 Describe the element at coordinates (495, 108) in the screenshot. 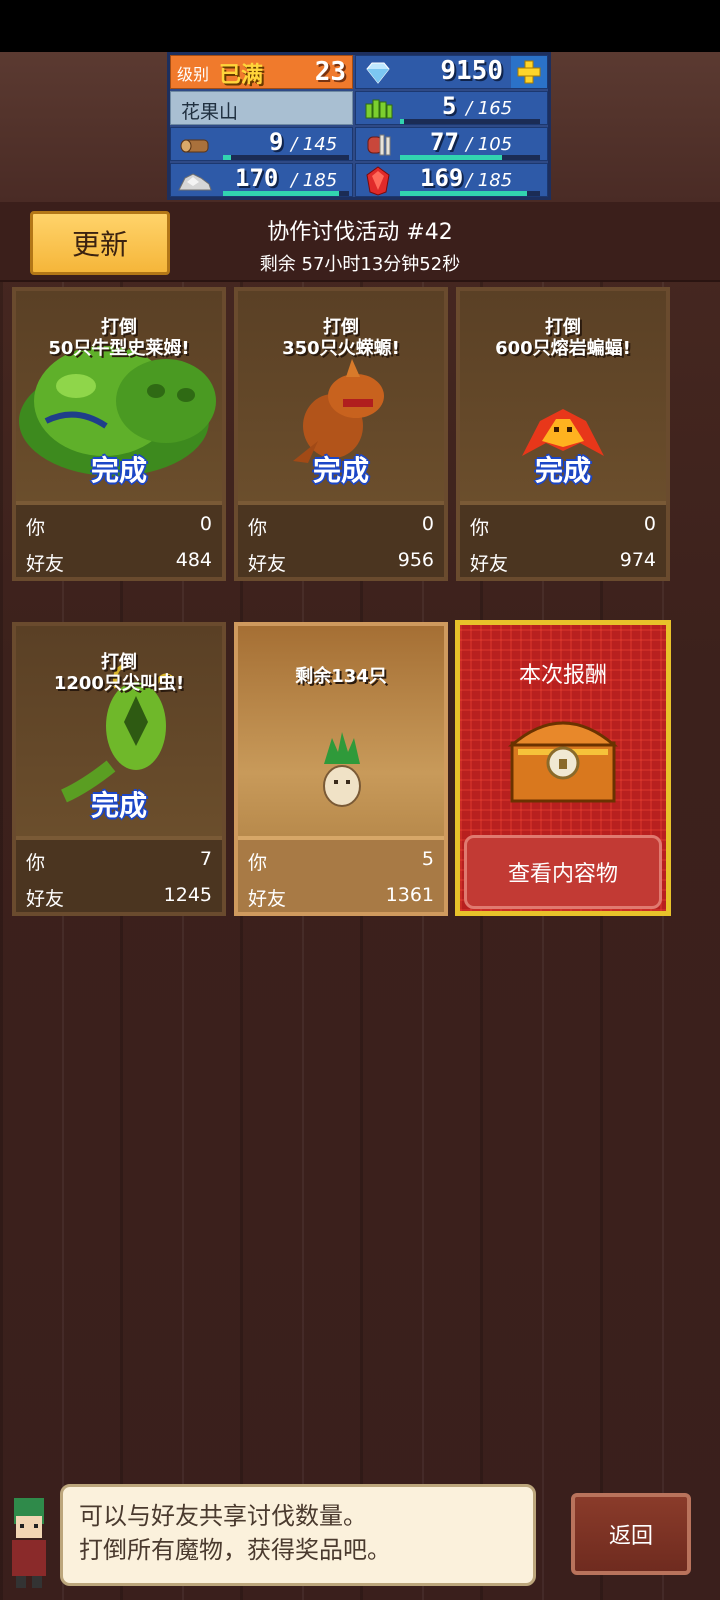

I see `grass-max: 165` at that location.